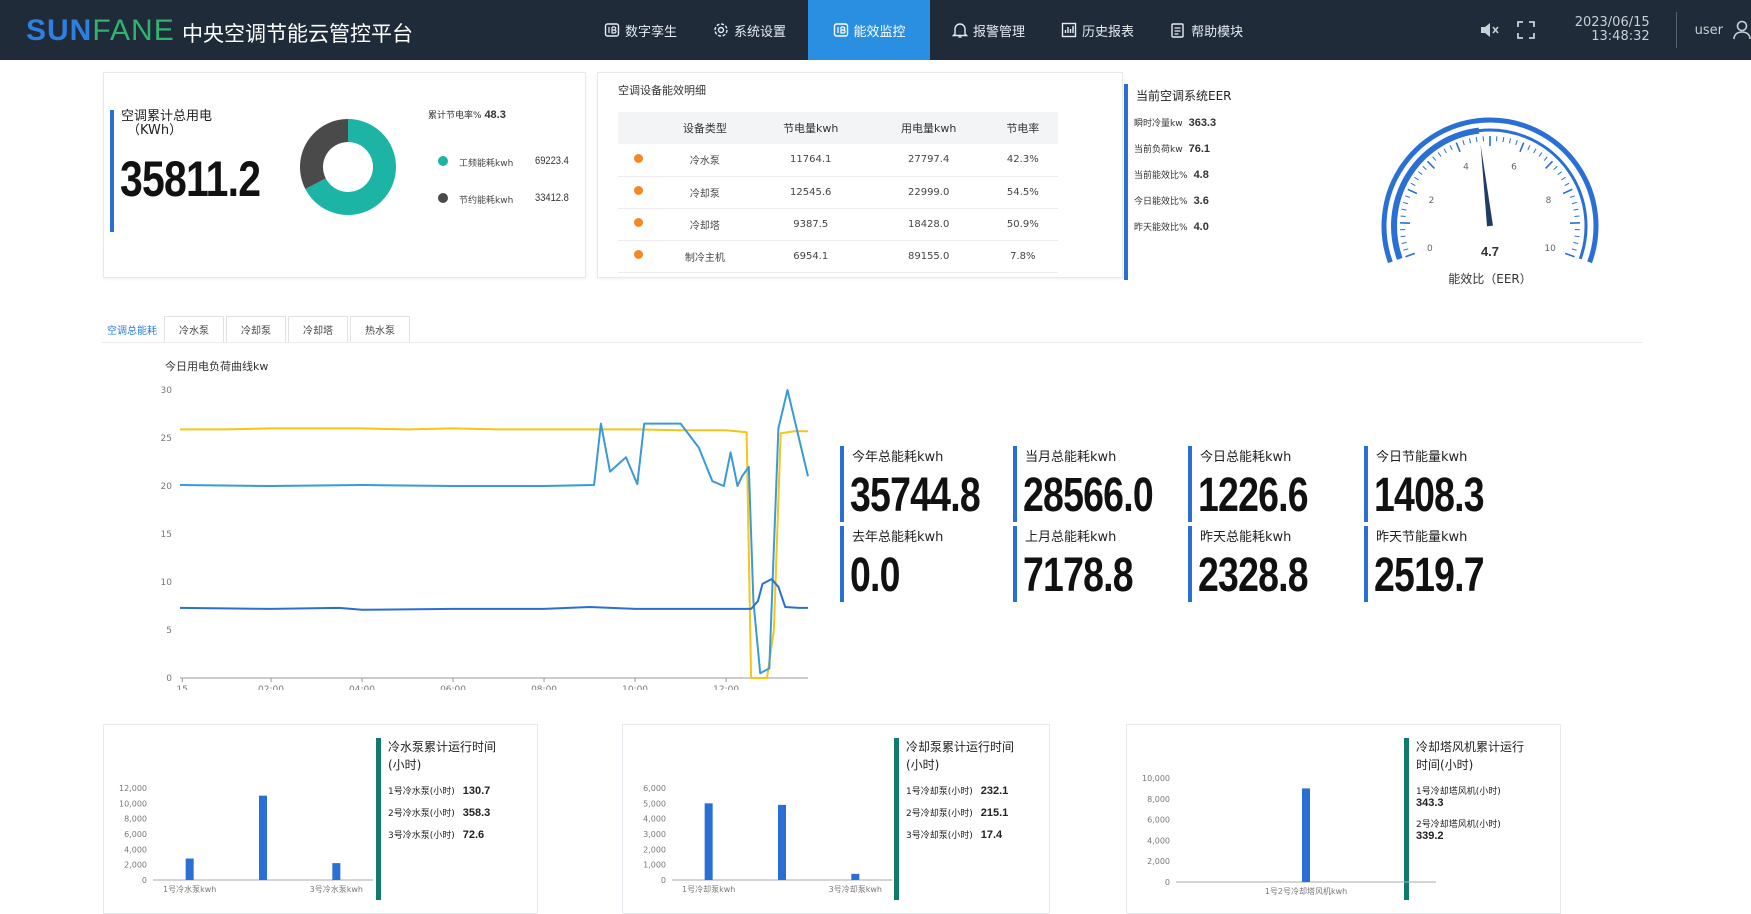  What do you see at coordinates (960, 30) in the screenshot?
I see `bell-icon` at bounding box center [960, 30].